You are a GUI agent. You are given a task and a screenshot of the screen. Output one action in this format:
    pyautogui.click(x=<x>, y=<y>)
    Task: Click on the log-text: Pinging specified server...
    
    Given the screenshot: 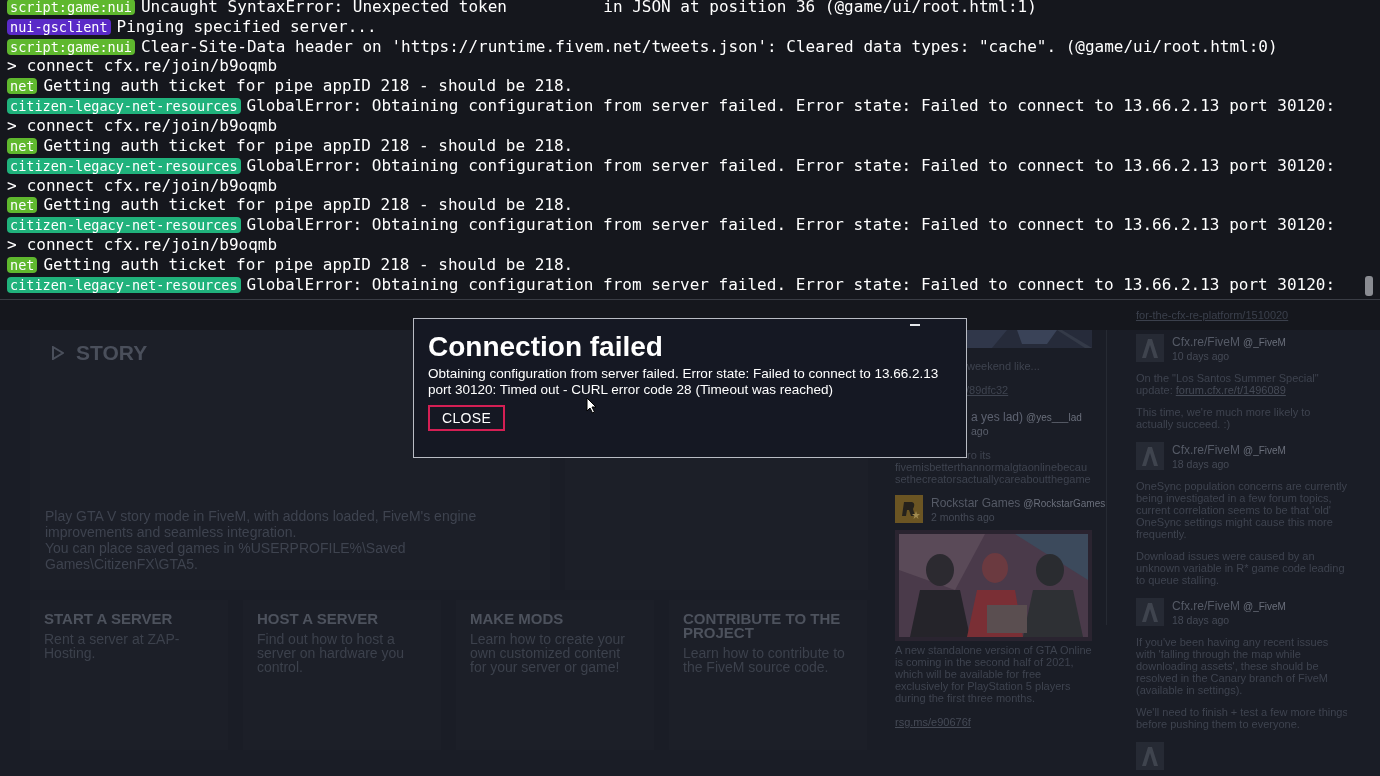 What is the action you would take?
    pyautogui.click(x=246, y=26)
    